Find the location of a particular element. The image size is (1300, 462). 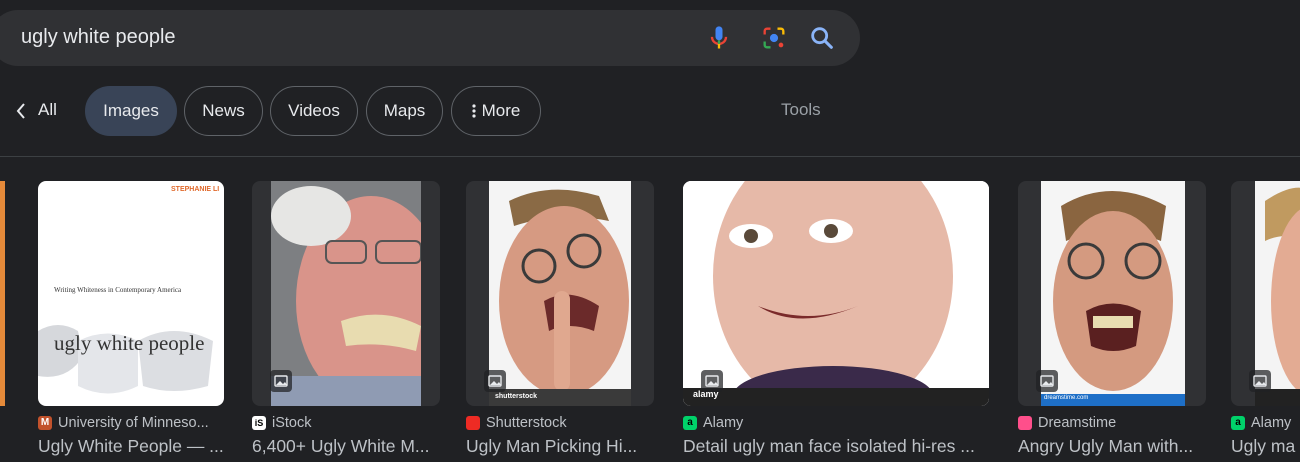

result-thumbnail: alamy is located at coordinates (836, 293).